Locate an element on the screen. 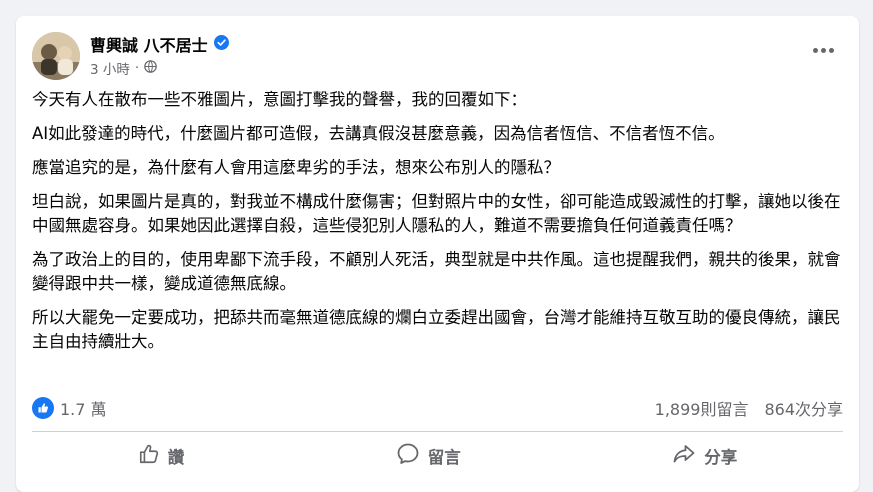 This screenshot has height=492, width=873. avatar is located at coordinates (56, 56).